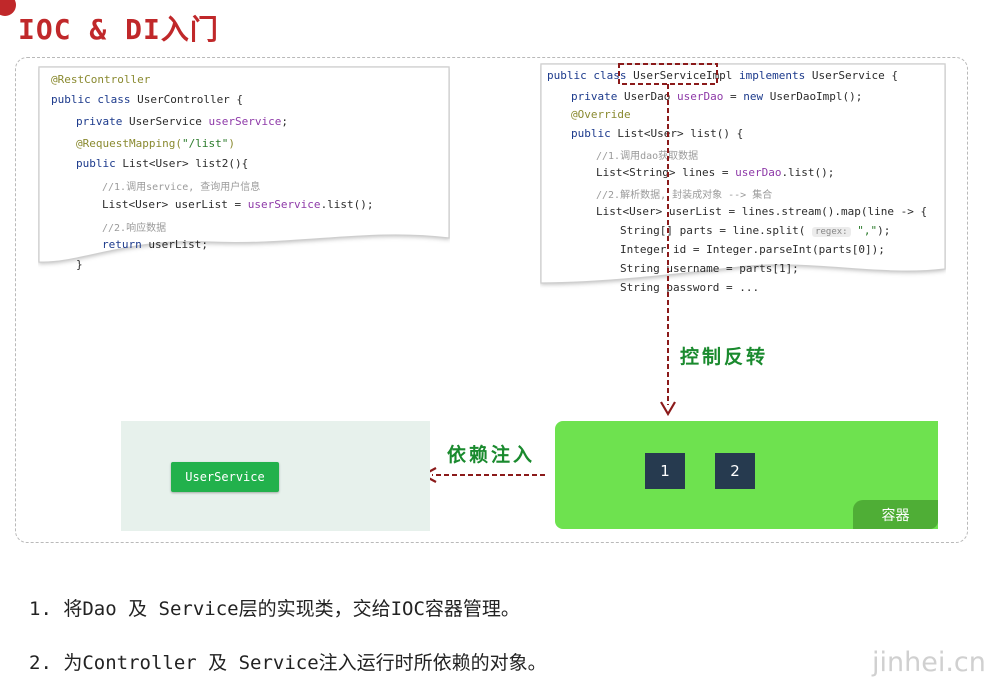  What do you see at coordinates (929, 662) in the screenshot?
I see `watermark: jinhei.cn` at bounding box center [929, 662].